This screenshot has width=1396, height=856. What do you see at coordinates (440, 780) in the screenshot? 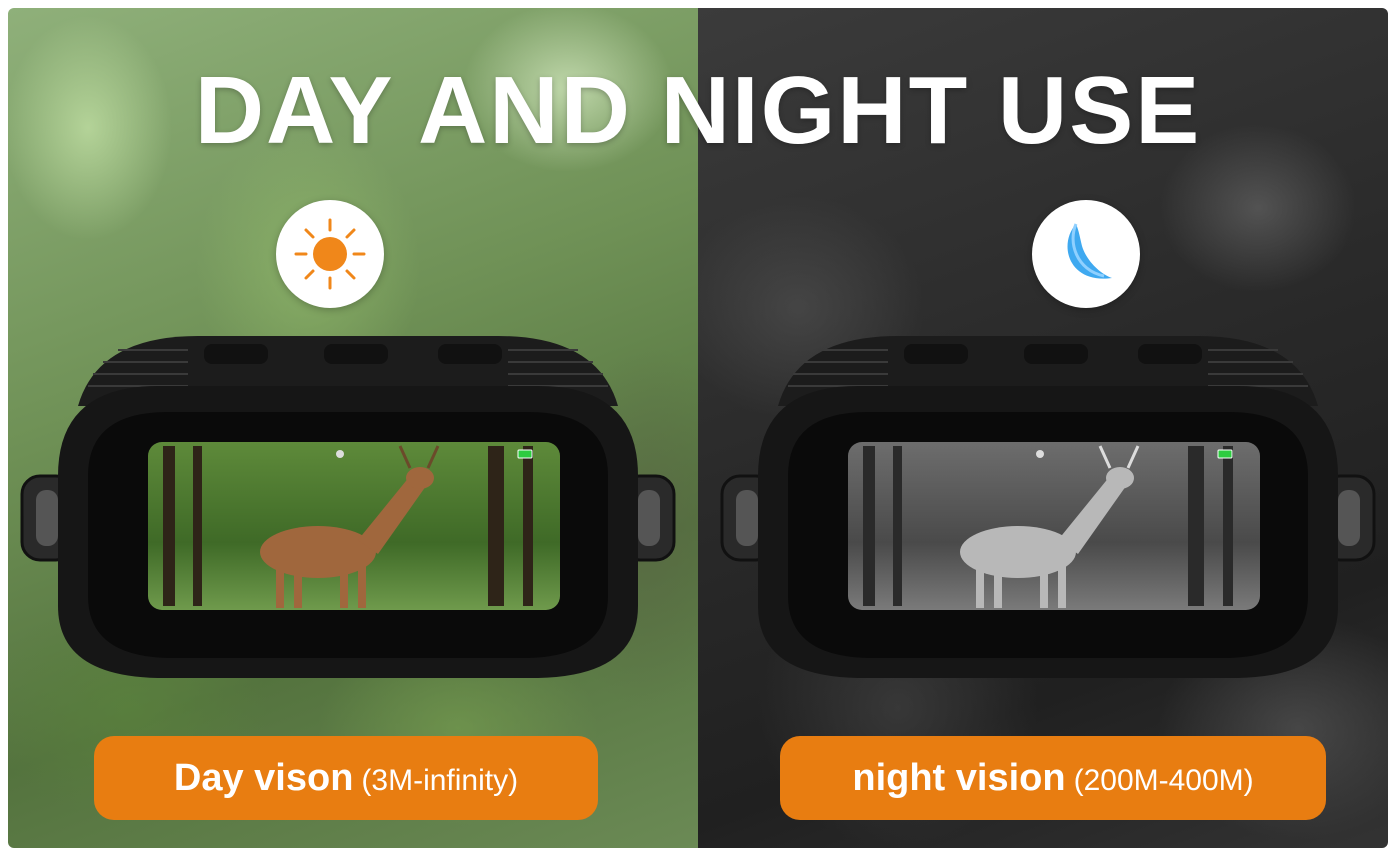
I see `day-vision-range: (3M-infinity)` at bounding box center [440, 780].